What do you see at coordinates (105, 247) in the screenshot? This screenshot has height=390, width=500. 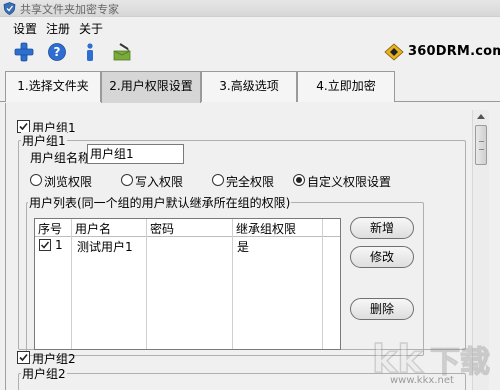 I see `row-username: 测试用户1` at bounding box center [105, 247].